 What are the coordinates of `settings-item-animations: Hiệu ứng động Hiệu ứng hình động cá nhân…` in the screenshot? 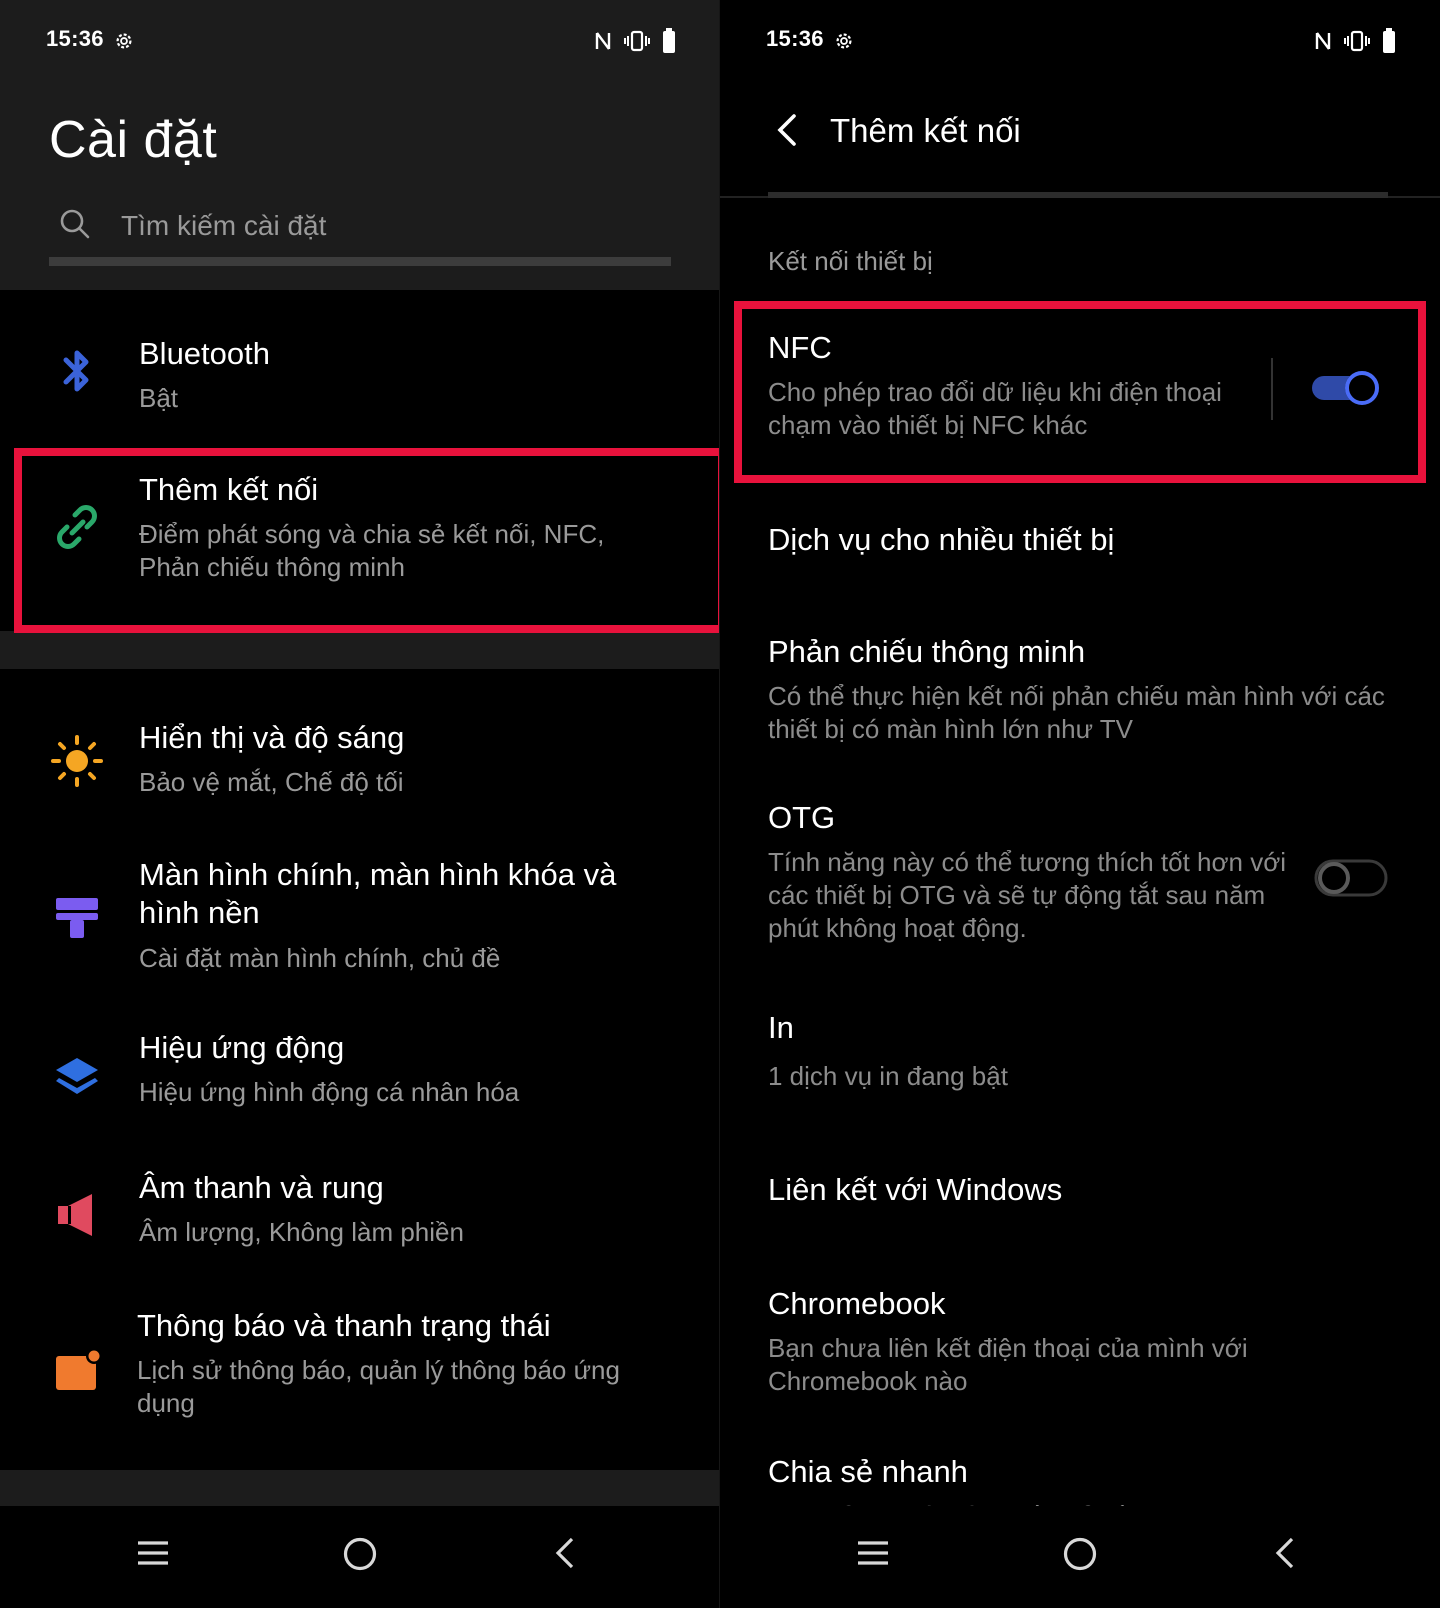 It's located at (360, 1090).